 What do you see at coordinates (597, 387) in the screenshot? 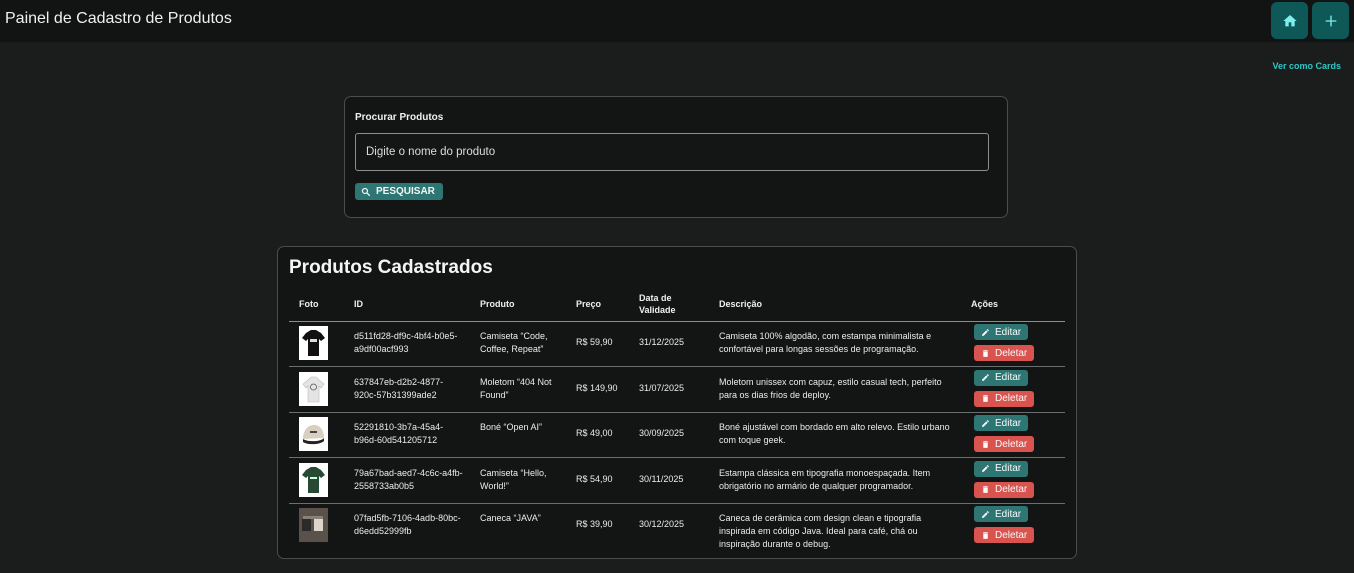
I see `product-price: R$ 149,90` at bounding box center [597, 387].